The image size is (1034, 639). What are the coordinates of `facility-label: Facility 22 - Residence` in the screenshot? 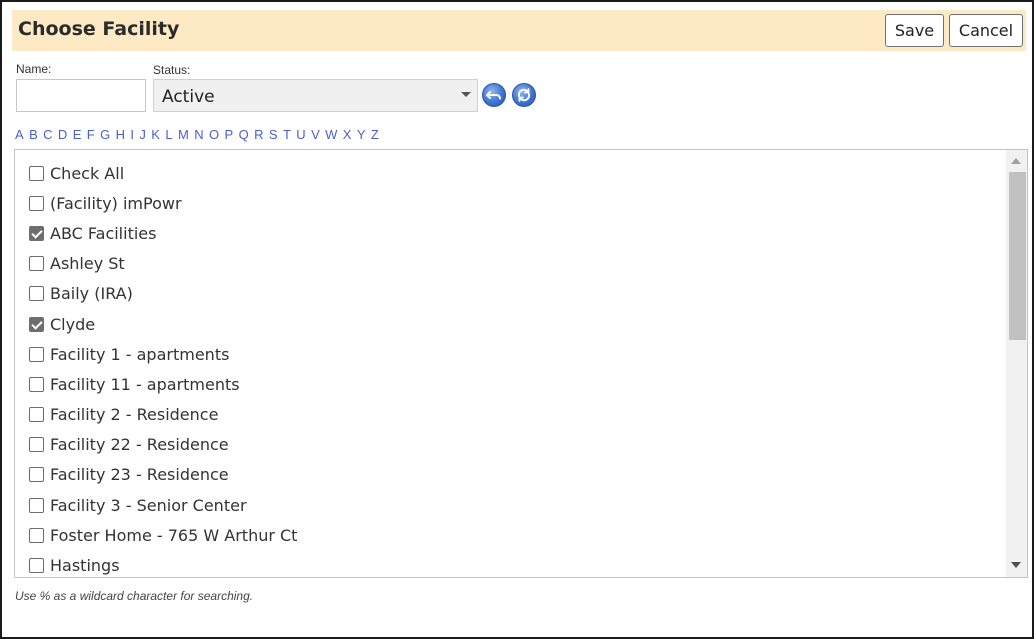 It's located at (139, 445).